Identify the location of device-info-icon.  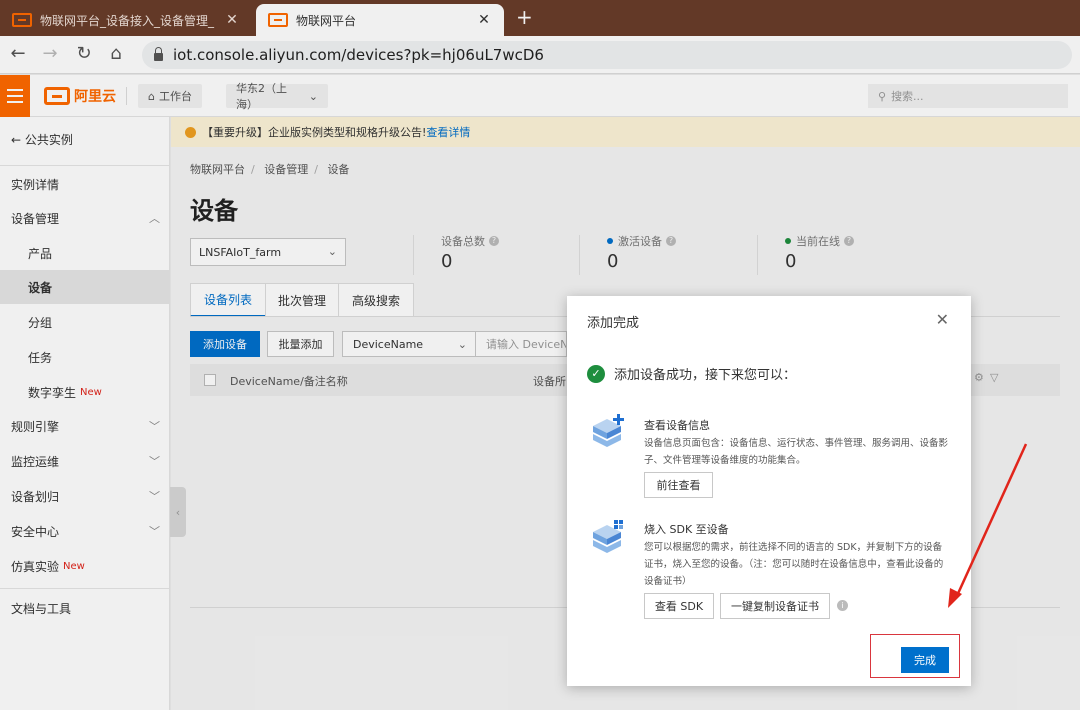
(608, 430).